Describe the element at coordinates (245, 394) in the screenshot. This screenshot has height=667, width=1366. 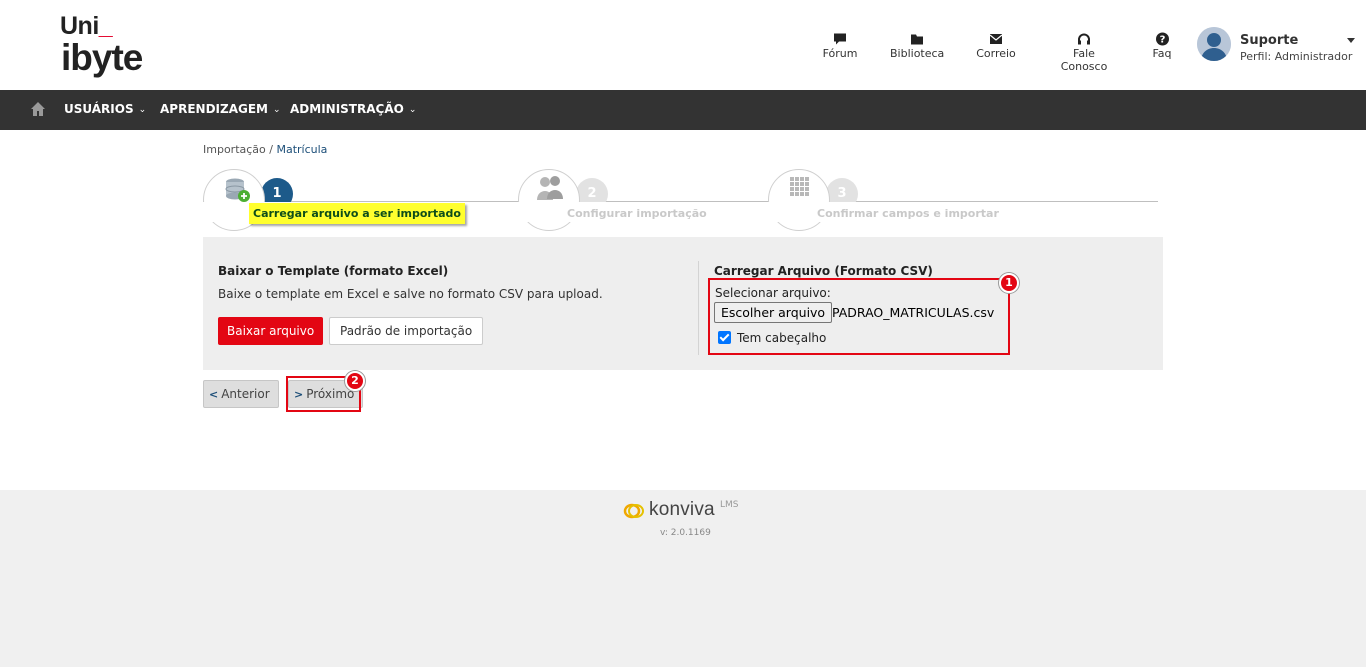
I see `previous-button-label: Anterior` at that location.